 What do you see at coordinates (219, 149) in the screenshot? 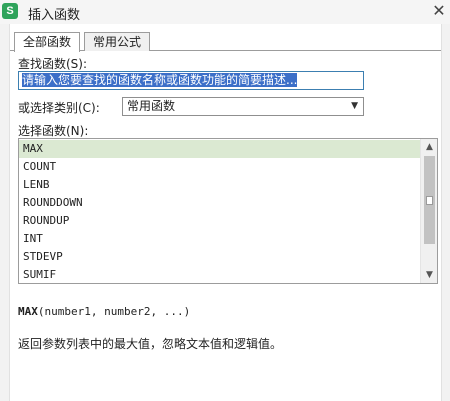
I see `function-item-max: MAX` at bounding box center [219, 149].